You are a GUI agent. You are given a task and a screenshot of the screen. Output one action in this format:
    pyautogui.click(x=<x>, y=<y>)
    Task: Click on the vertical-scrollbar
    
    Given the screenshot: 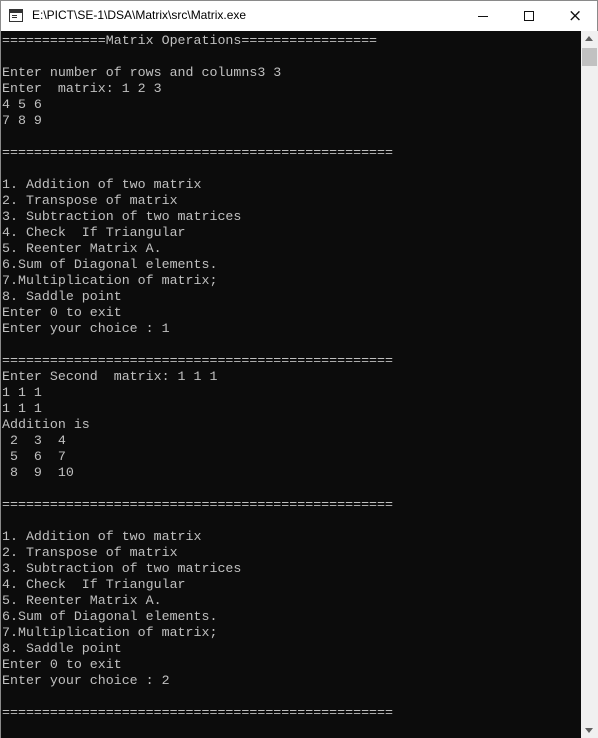 What is the action you would take?
    pyautogui.click(x=589, y=384)
    